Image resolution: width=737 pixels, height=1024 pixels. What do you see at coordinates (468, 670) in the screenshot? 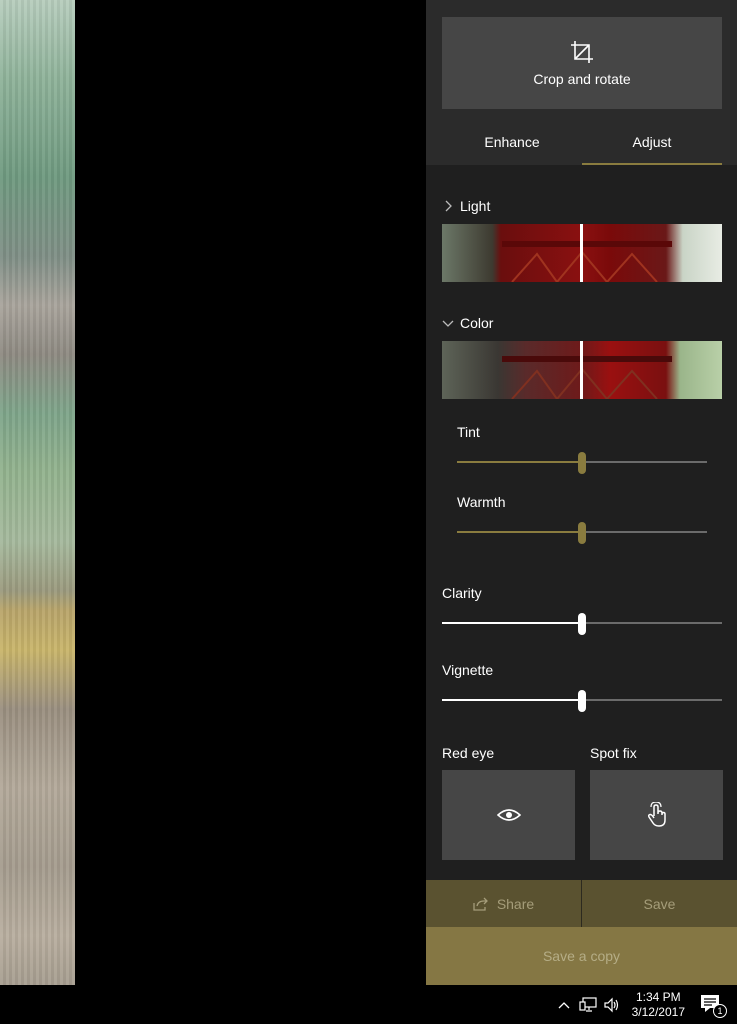
I see `vignette-label: Vignette` at bounding box center [468, 670].